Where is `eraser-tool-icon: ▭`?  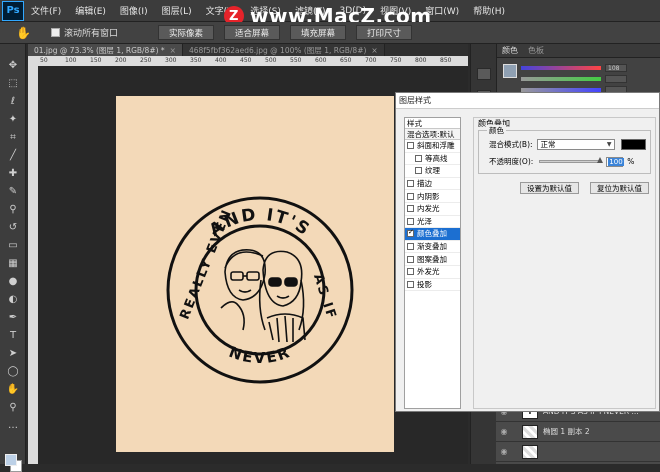 eraser-tool-icon: ▭ is located at coordinates (13, 245).